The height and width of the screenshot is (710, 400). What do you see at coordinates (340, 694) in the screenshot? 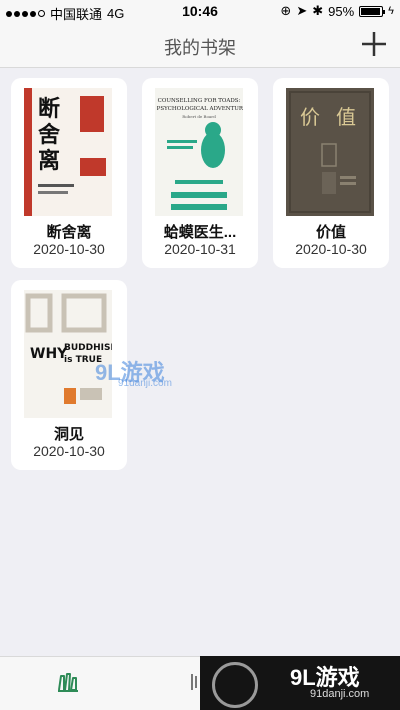
I see `watermark-url: 91danji.com` at bounding box center [340, 694].